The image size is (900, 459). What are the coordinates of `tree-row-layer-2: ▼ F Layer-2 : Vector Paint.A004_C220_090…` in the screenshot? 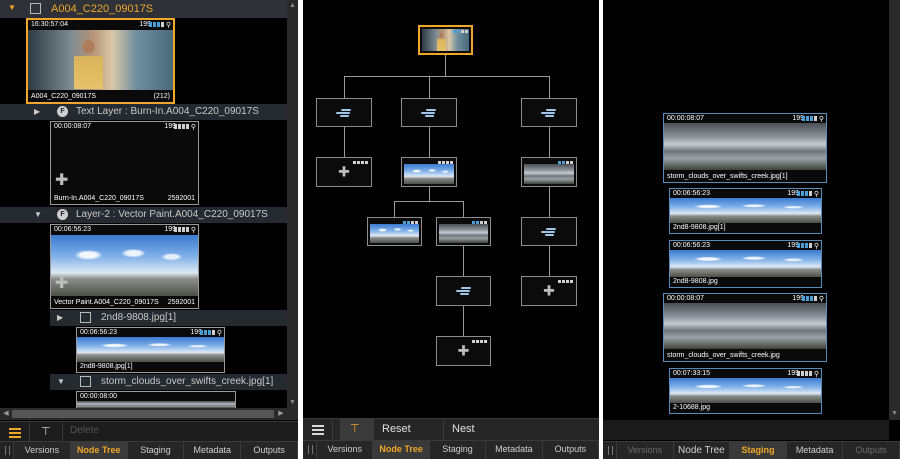 It's located at (143, 215).